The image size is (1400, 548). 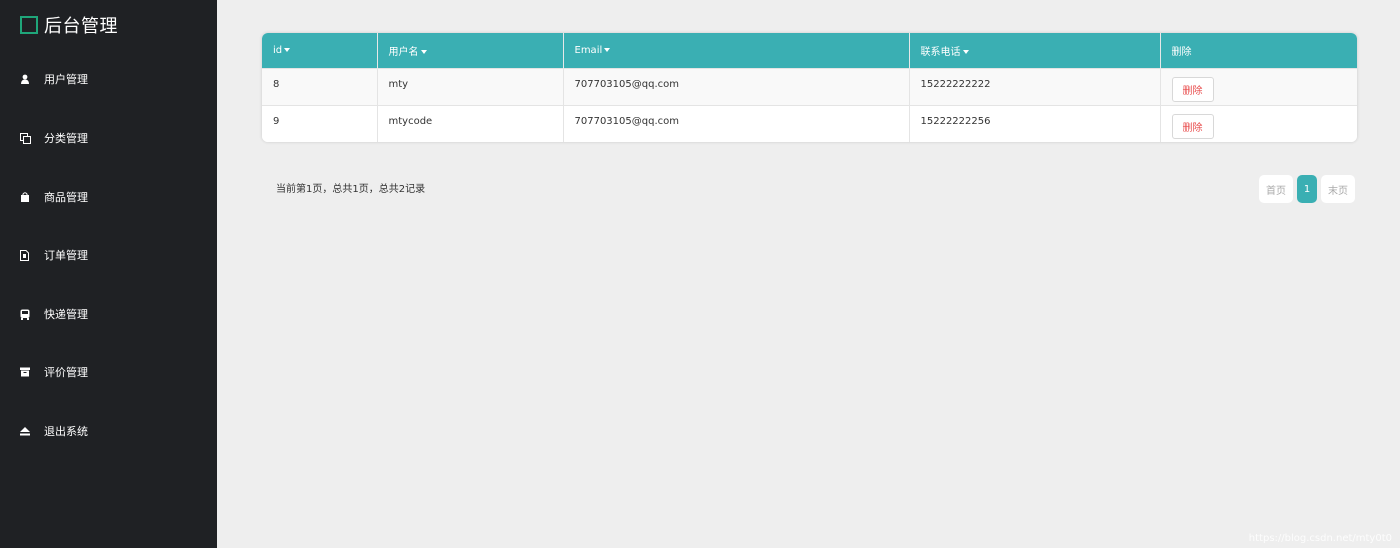 I want to click on column-header-username: 用户名, so click(x=470, y=50).